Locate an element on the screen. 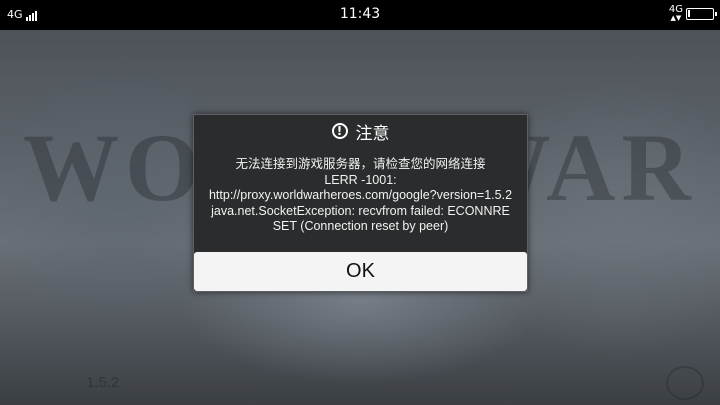 This screenshot has width=720, height=405. dialog-title-text: 注意 is located at coordinates (372, 133).